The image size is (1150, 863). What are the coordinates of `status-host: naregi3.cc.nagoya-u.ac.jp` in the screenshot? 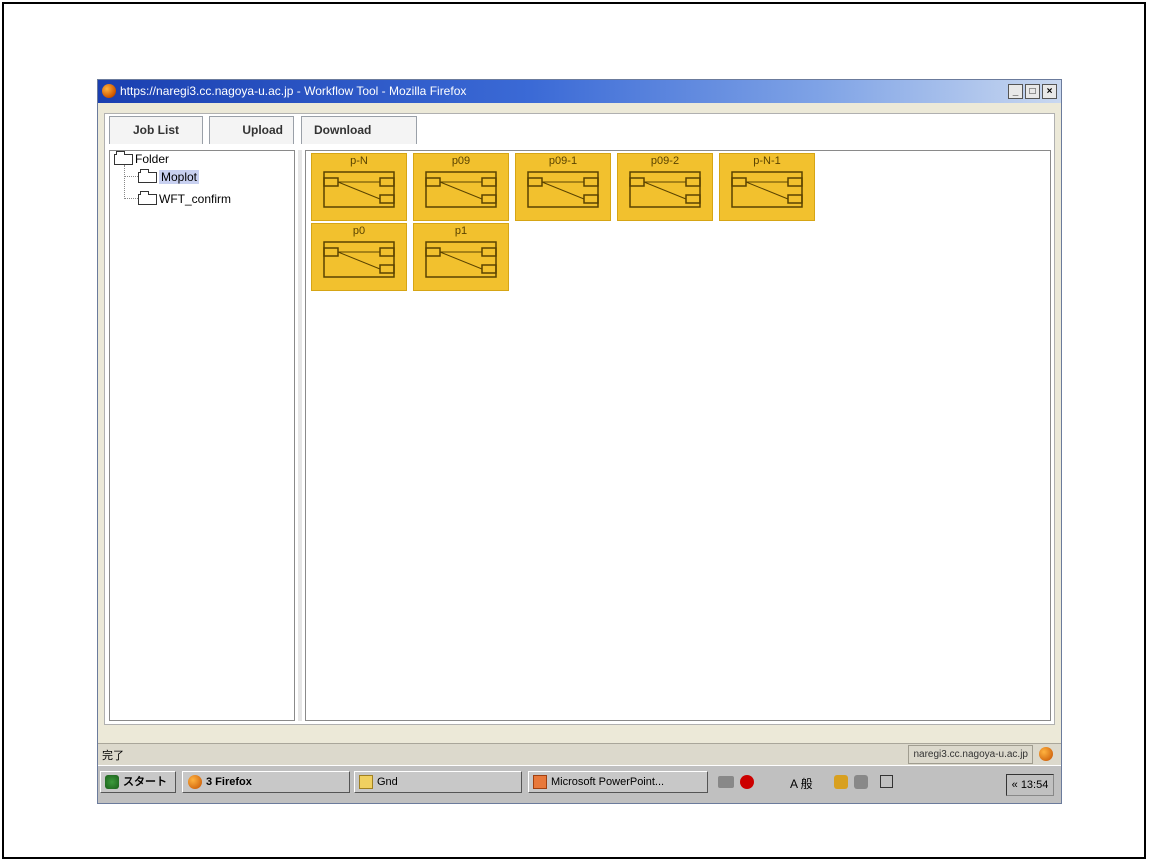 It's located at (970, 754).